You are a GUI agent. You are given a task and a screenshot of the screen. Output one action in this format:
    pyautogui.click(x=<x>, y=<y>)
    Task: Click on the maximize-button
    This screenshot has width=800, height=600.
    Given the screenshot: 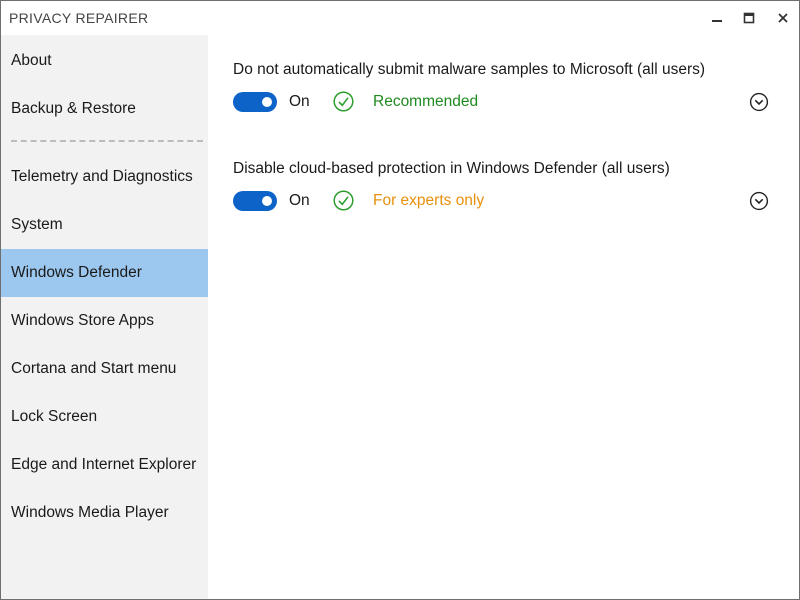 What is the action you would take?
    pyautogui.click(x=749, y=18)
    